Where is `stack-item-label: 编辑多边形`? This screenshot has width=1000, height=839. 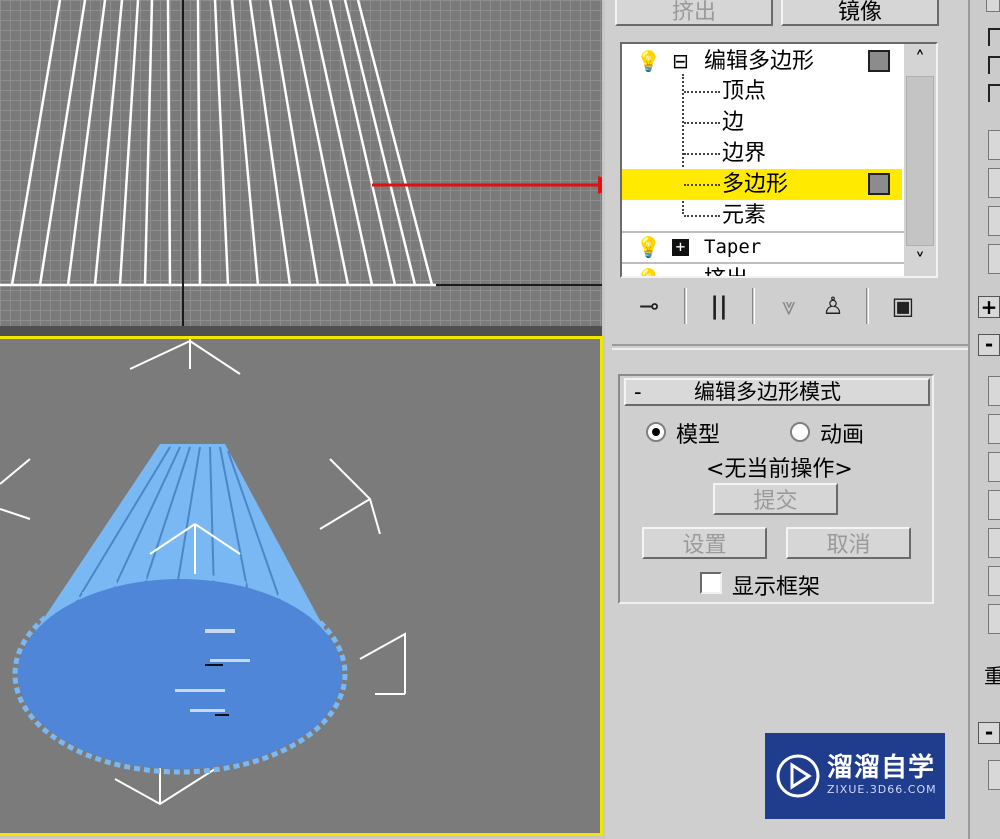
stack-item-label: 编辑多边形 is located at coordinates (759, 61).